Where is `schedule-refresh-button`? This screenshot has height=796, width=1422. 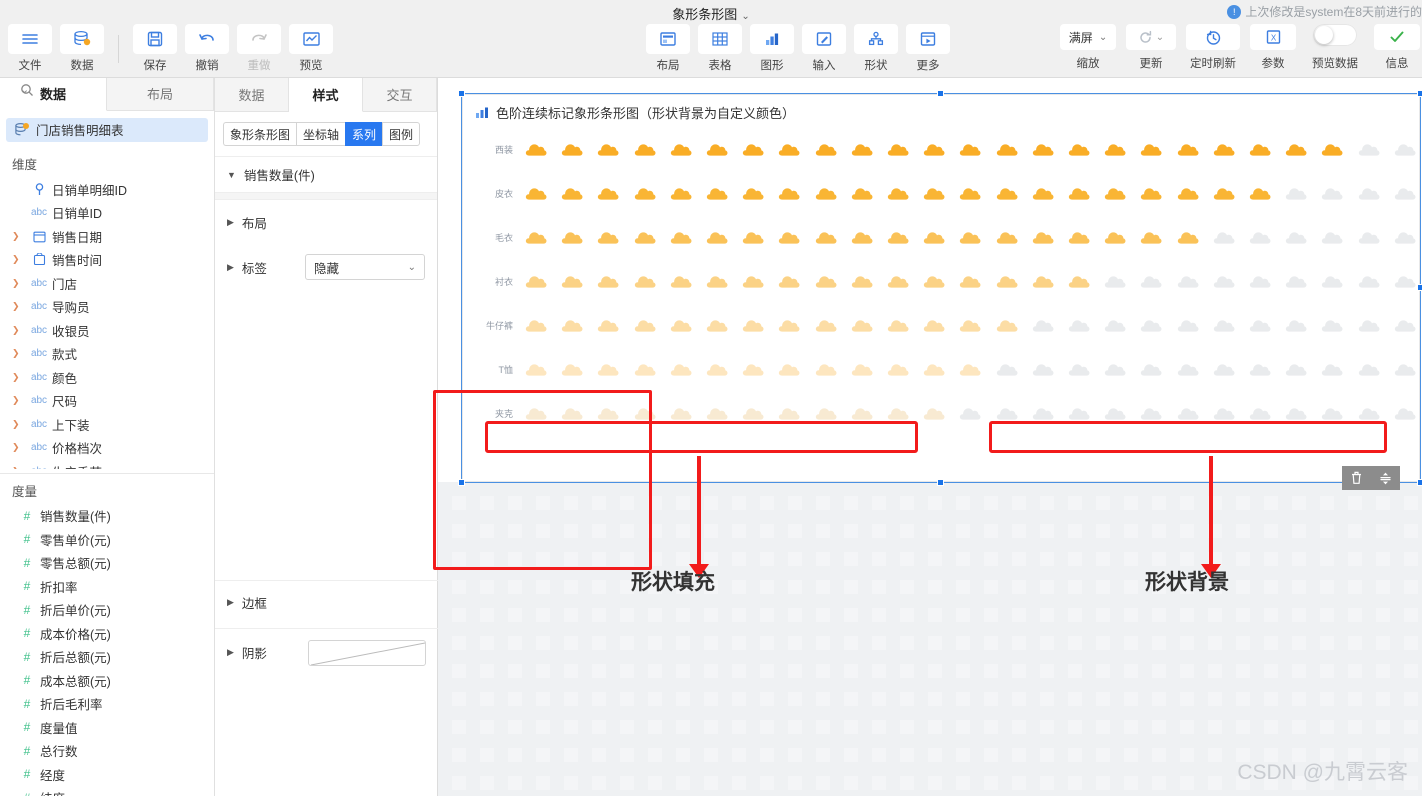 schedule-refresh-button is located at coordinates (1213, 37).